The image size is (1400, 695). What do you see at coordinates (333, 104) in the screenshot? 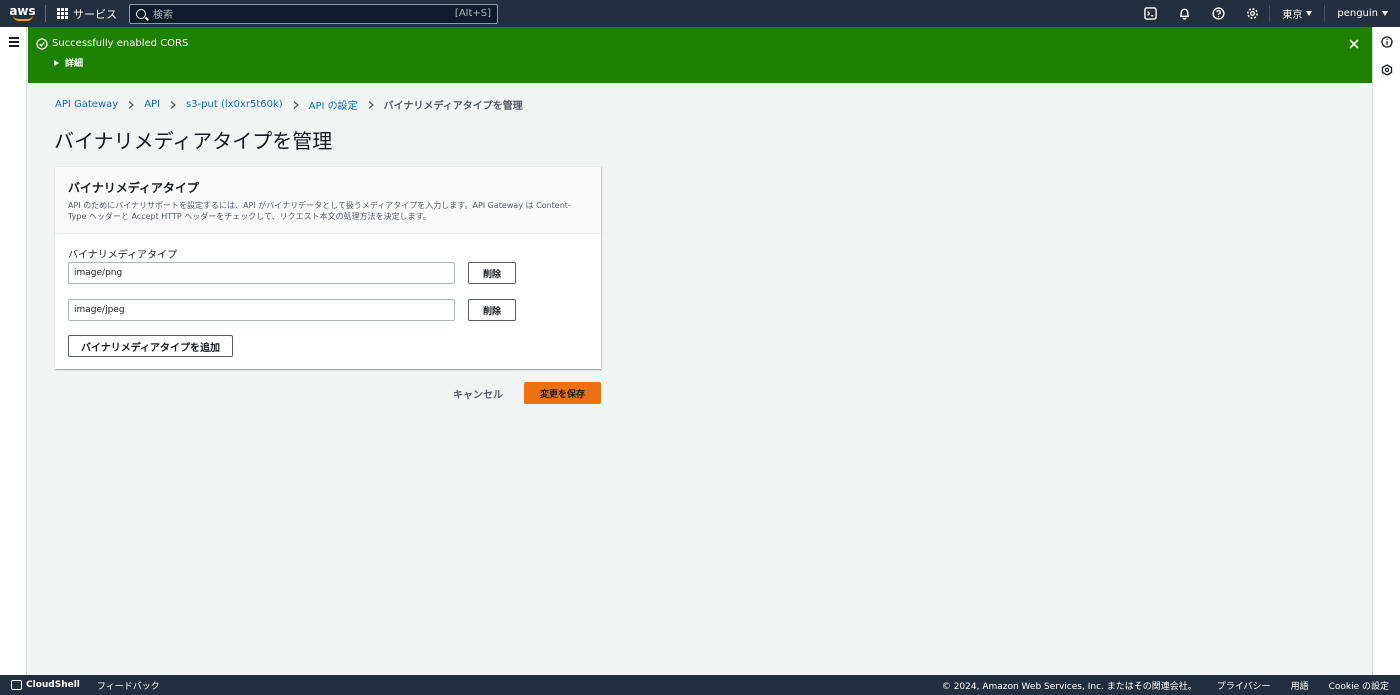
I see `breadcrumb-api-settings: API の設定` at bounding box center [333, 104].